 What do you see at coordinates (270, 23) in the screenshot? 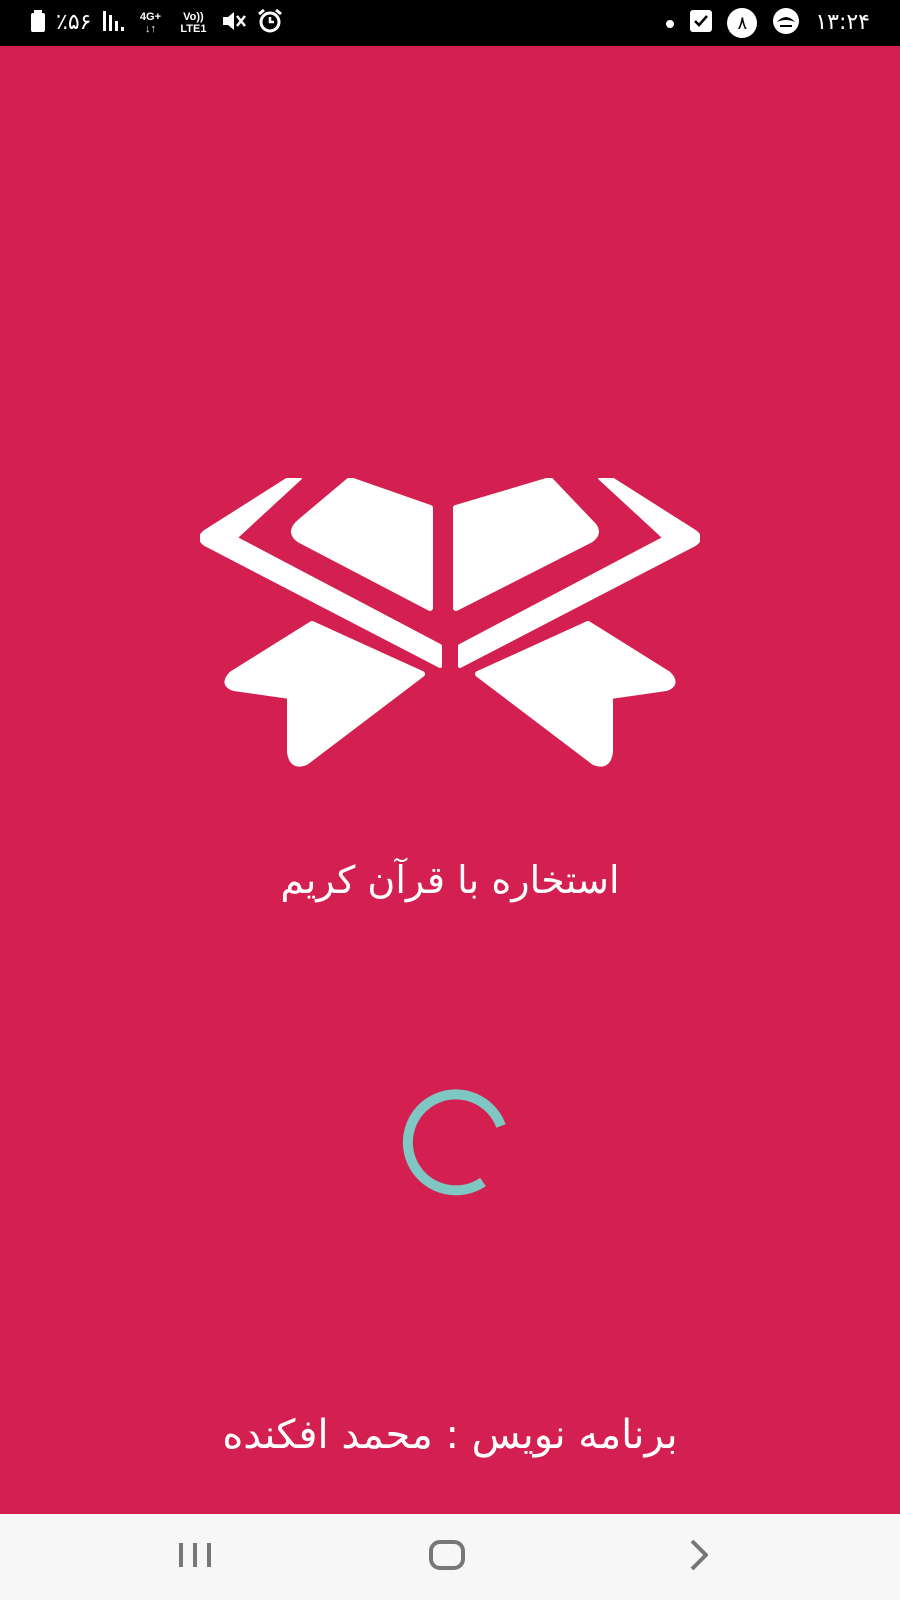
I see `alarm-icon` at bounding box center [270, 23].